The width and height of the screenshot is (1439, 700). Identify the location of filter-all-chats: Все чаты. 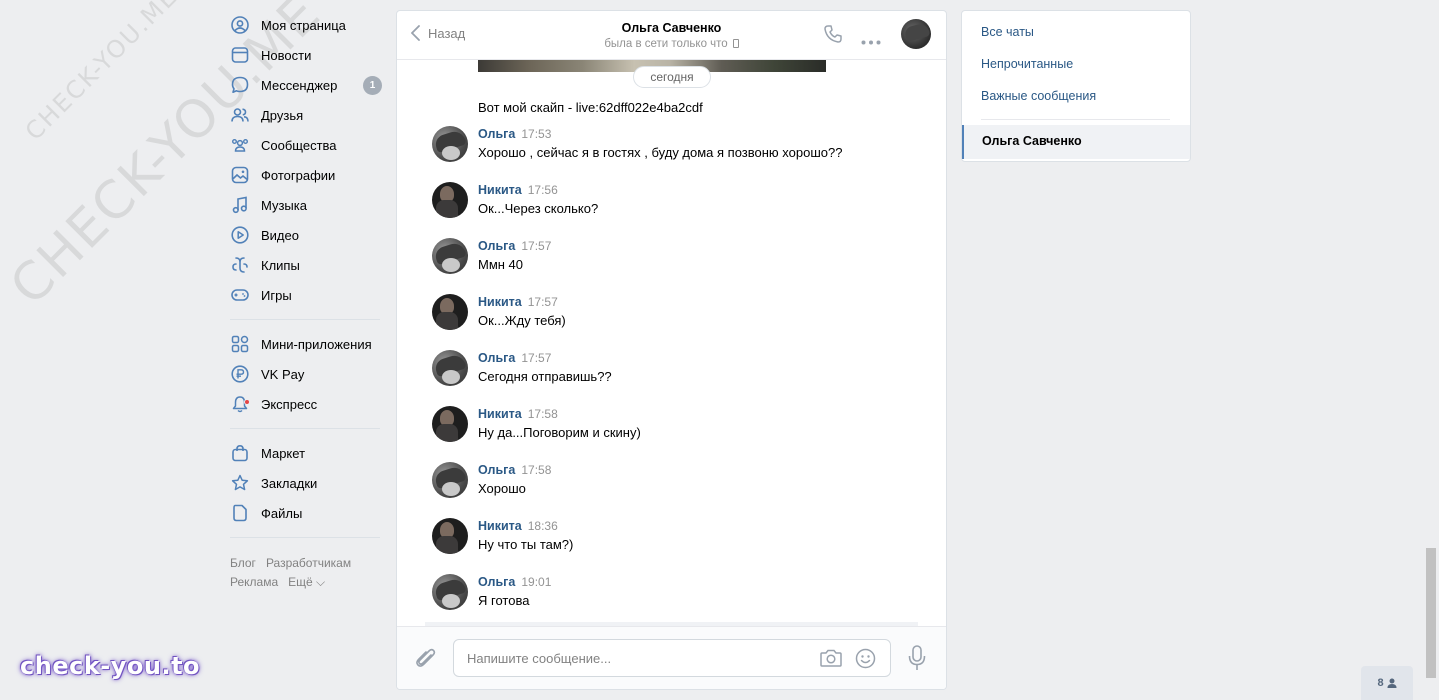
(1007, 32).